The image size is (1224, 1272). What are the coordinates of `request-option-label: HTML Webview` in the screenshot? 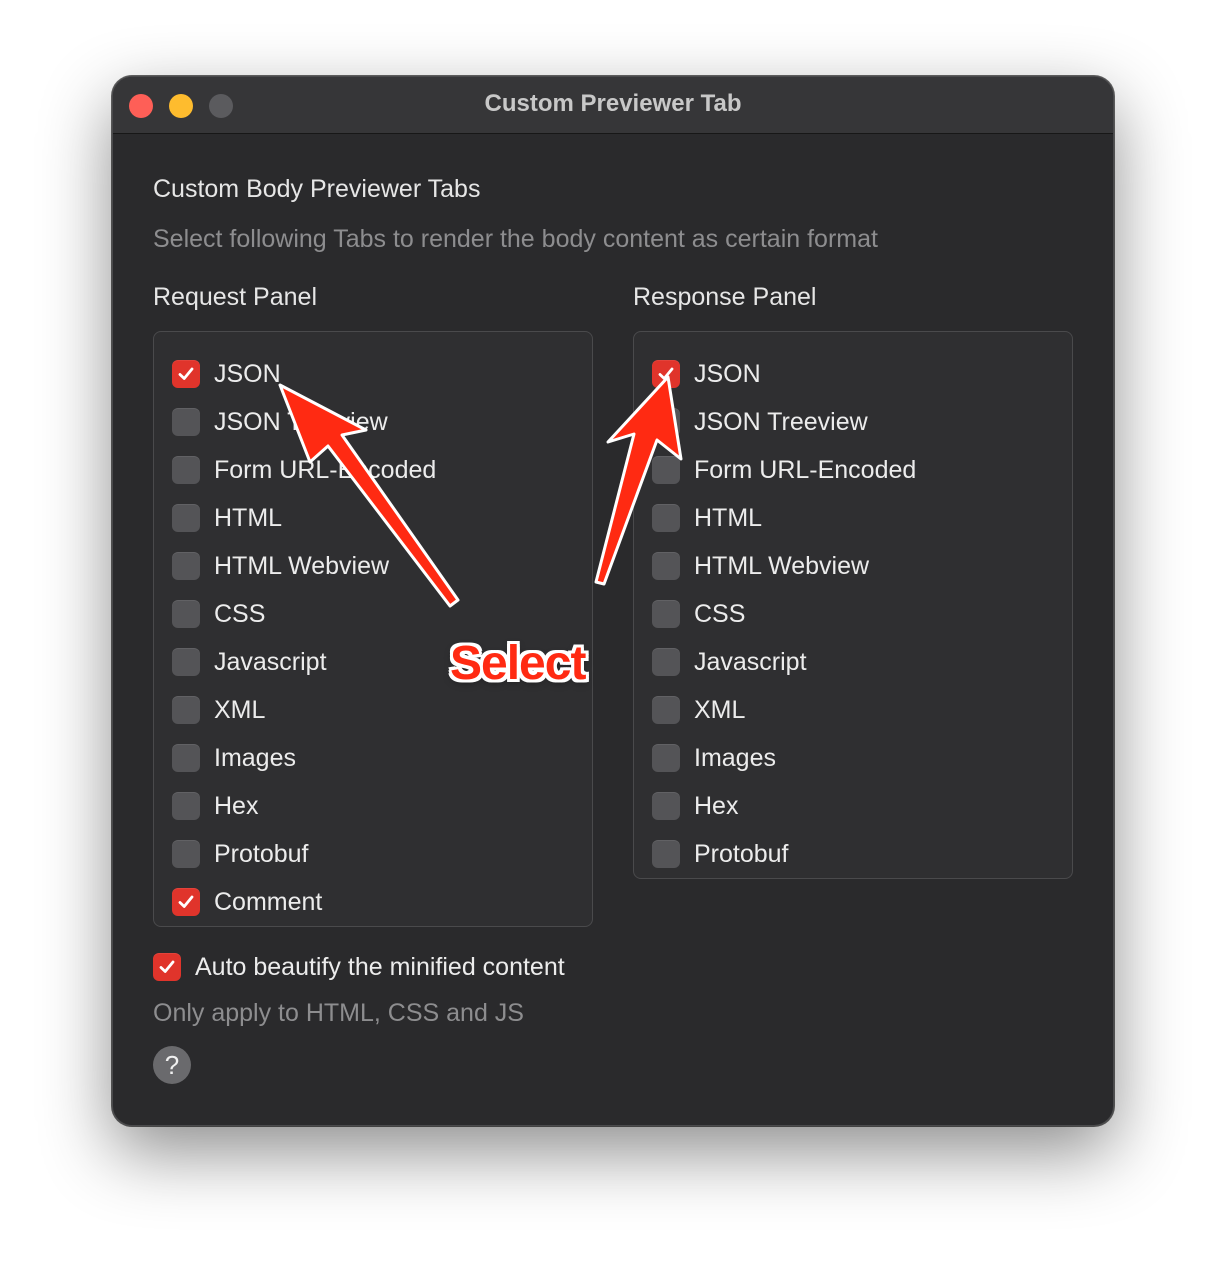 It's located at (302, 565).